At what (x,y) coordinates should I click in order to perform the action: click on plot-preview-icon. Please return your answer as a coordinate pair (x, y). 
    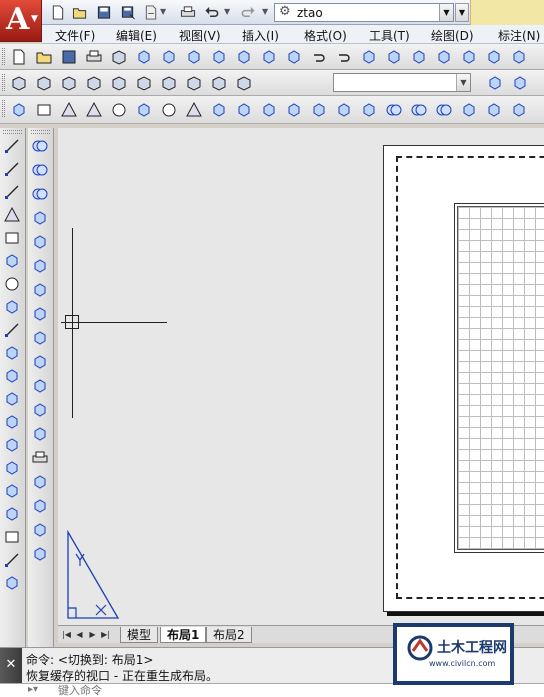
    Looking at the image, I should click on (119, 57).